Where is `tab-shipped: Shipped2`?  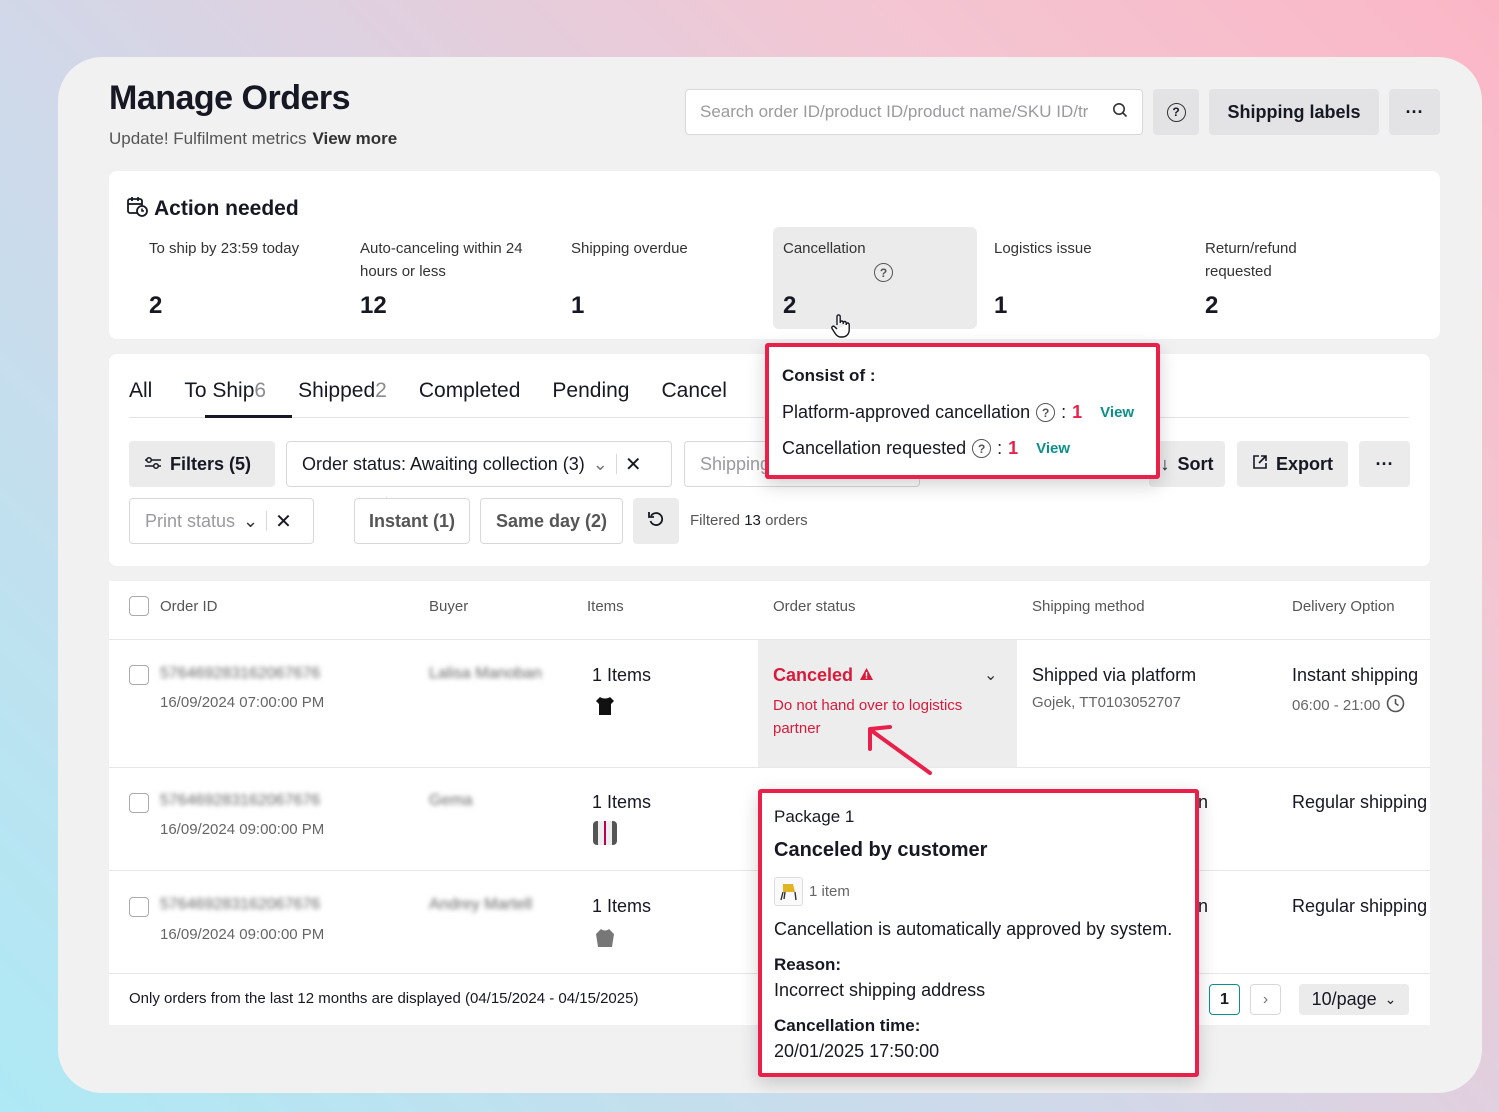
tab-shipped: Shipped2 is located at coordinates (342, 391).